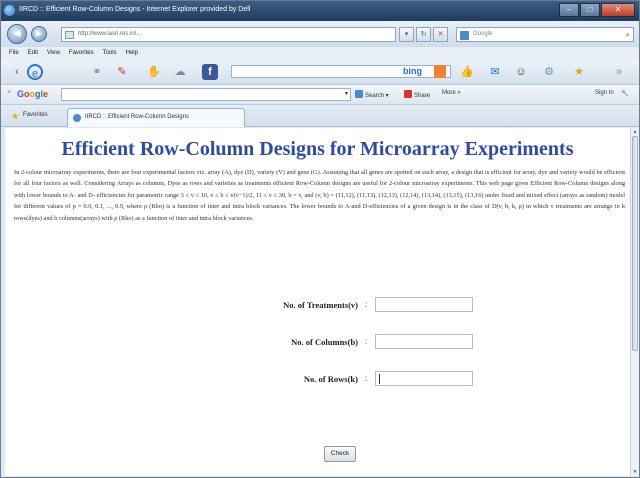 The image size is (640, 478). Describe the element at coordinates (33, 53) in the screenshot. I see `menu-edit: Edit` at that location.